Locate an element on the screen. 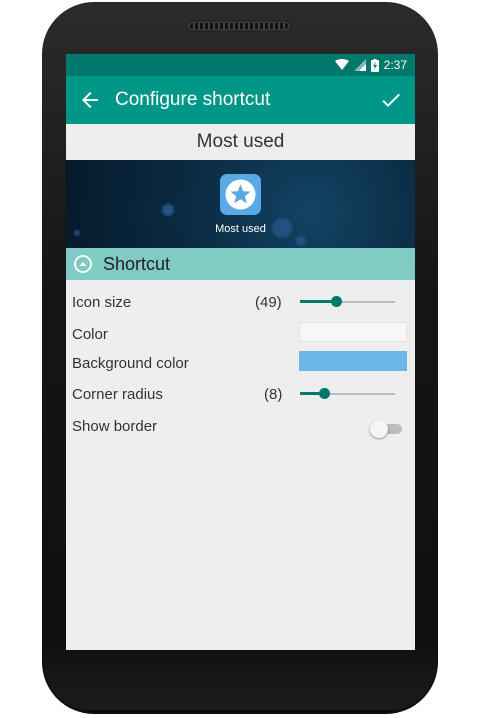  battery-charging-icon is located at coordinates (374, 65).